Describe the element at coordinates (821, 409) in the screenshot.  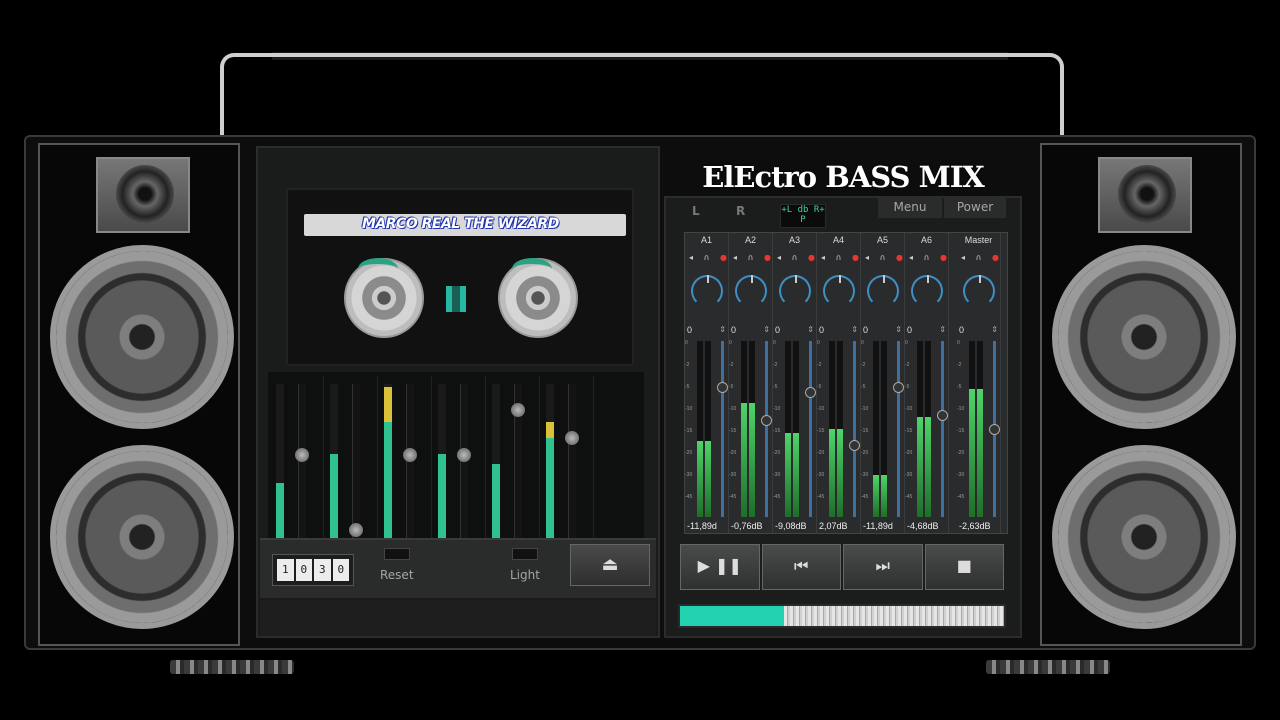
I see `scale-label: -10` at that location.